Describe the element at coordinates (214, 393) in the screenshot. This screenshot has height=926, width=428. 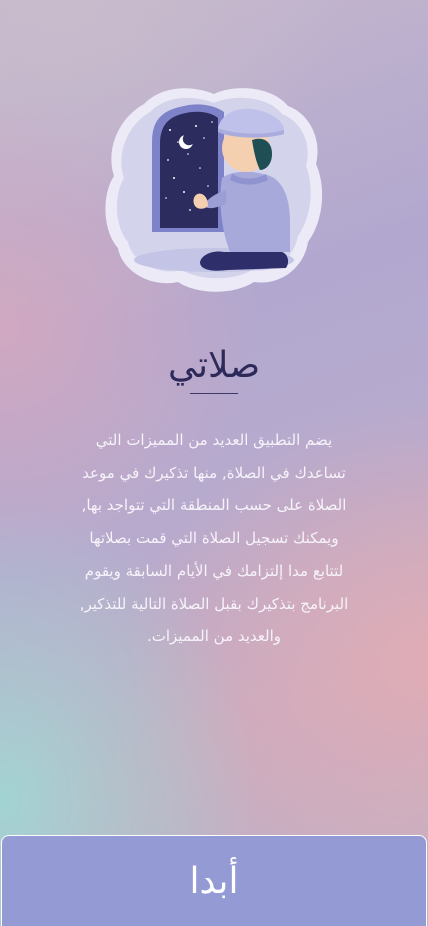
I see `title-underline` at that location.